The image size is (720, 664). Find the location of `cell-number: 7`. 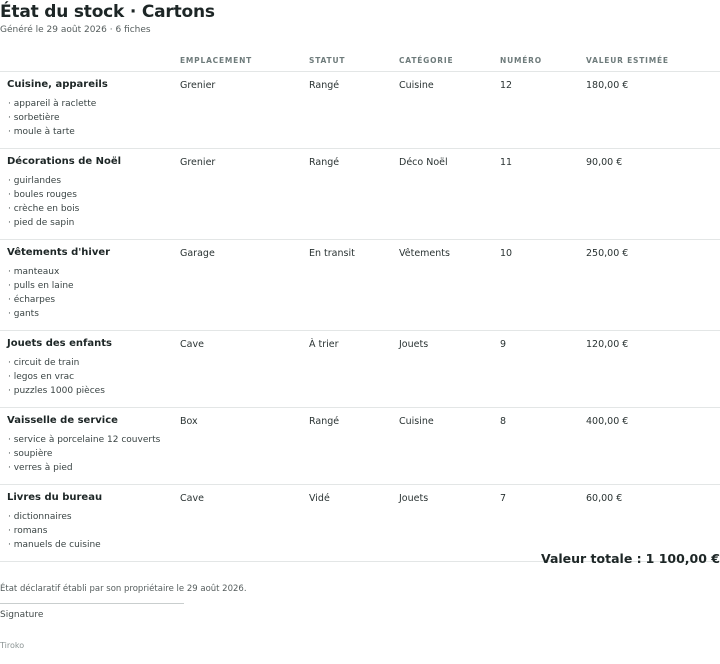

cell-number: 7 is located at coordinates (503, 498).